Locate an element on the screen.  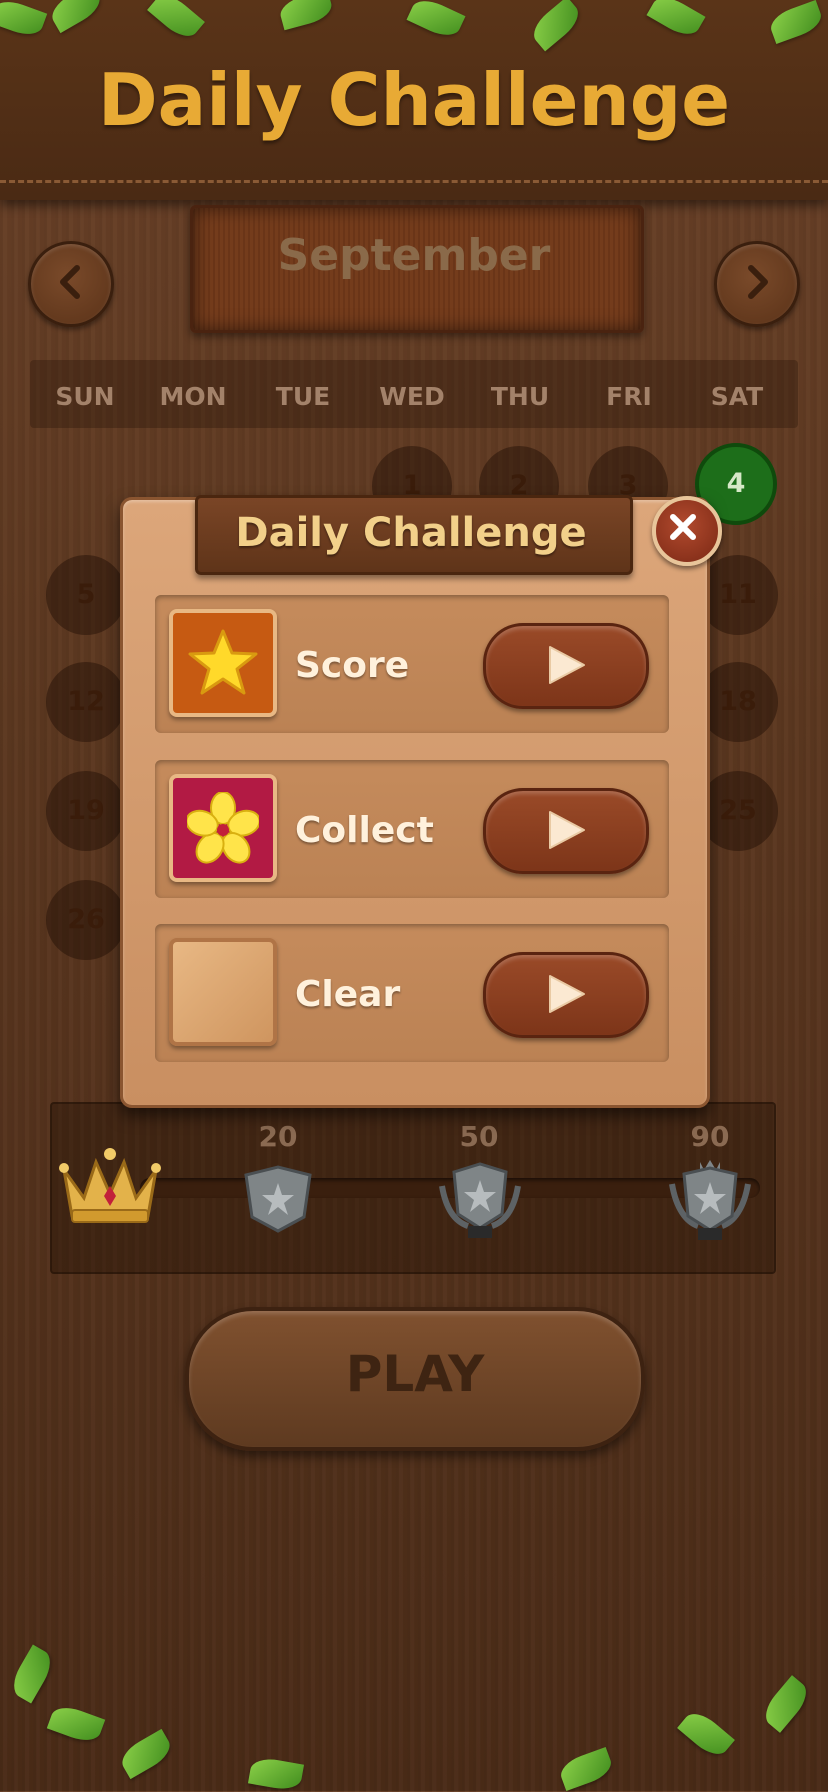
calendar-day: 11 is located at coordinates (738, 595).